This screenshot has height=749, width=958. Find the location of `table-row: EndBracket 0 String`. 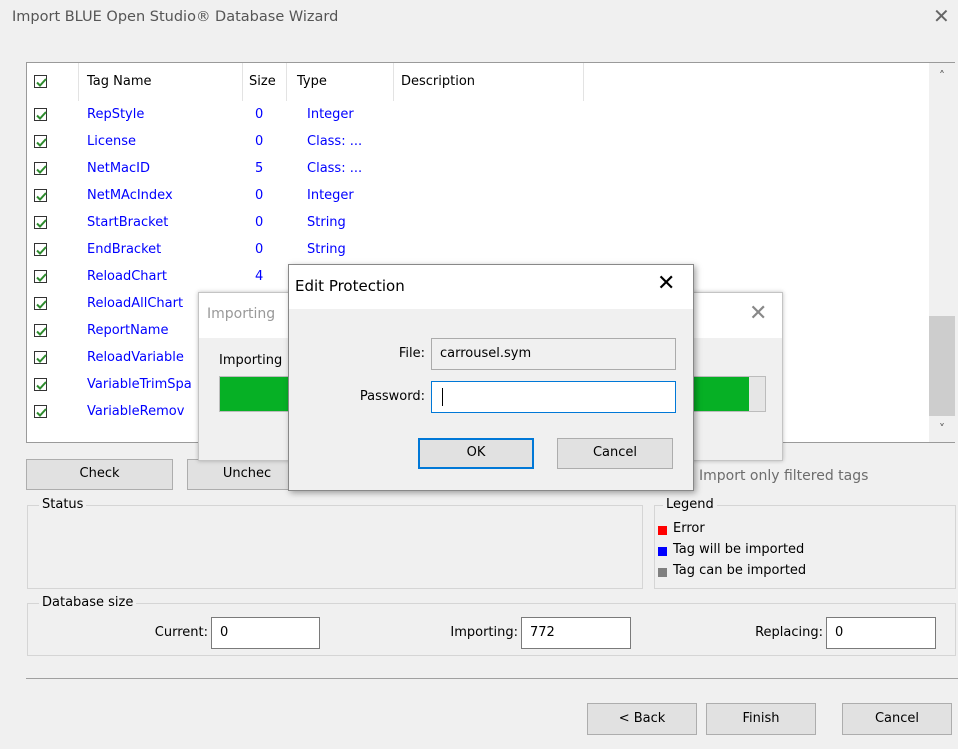

table-row: EndBracket 0 String is located at coordinates (327, 249).